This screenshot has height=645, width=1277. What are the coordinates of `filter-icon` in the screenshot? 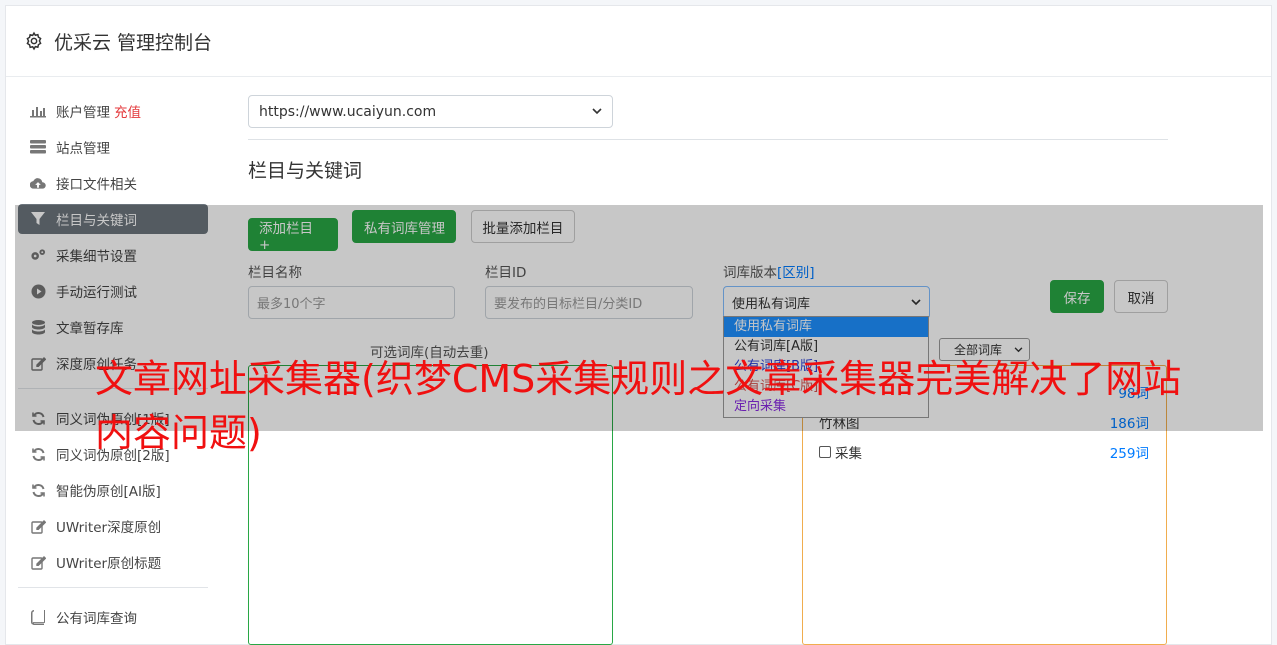 It's located at (38, 219).